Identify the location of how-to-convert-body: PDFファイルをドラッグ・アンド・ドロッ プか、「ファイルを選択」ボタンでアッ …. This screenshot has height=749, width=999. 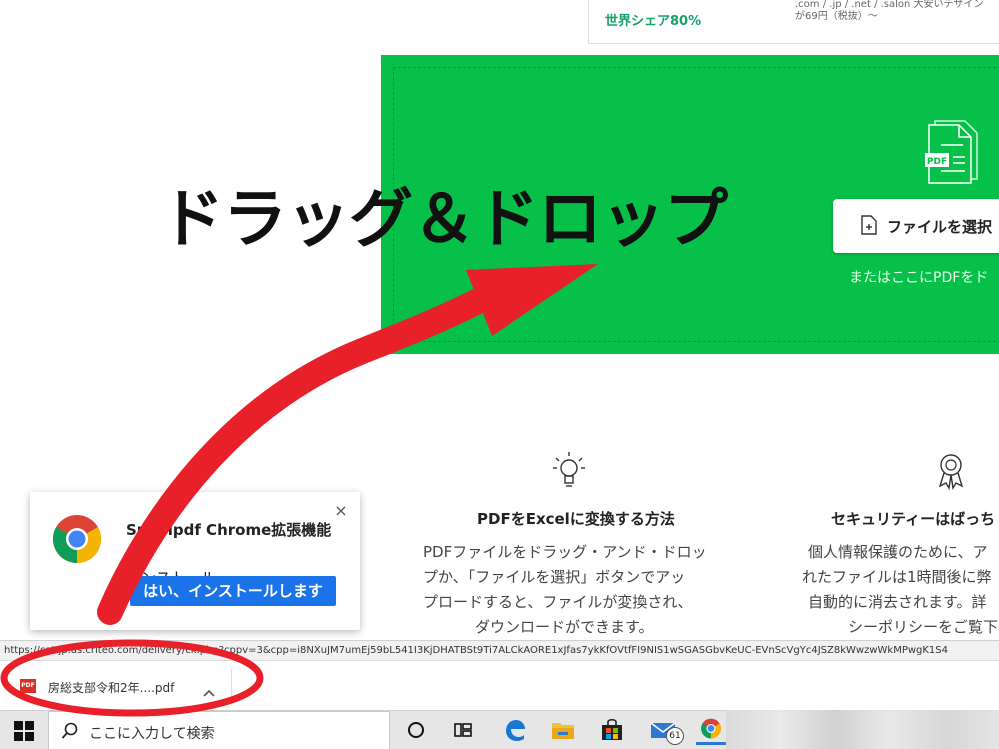
(565, 590).